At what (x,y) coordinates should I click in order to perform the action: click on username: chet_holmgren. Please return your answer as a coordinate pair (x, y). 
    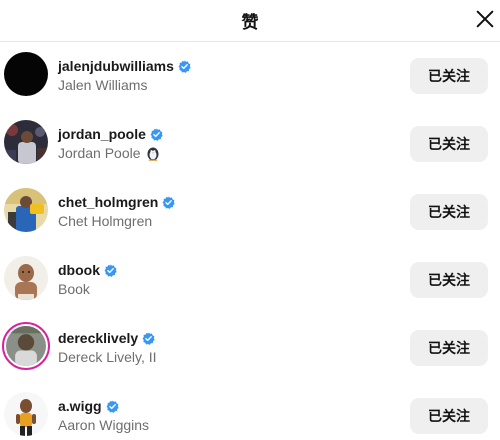
    Looking at the image, I should click on (108, 202).